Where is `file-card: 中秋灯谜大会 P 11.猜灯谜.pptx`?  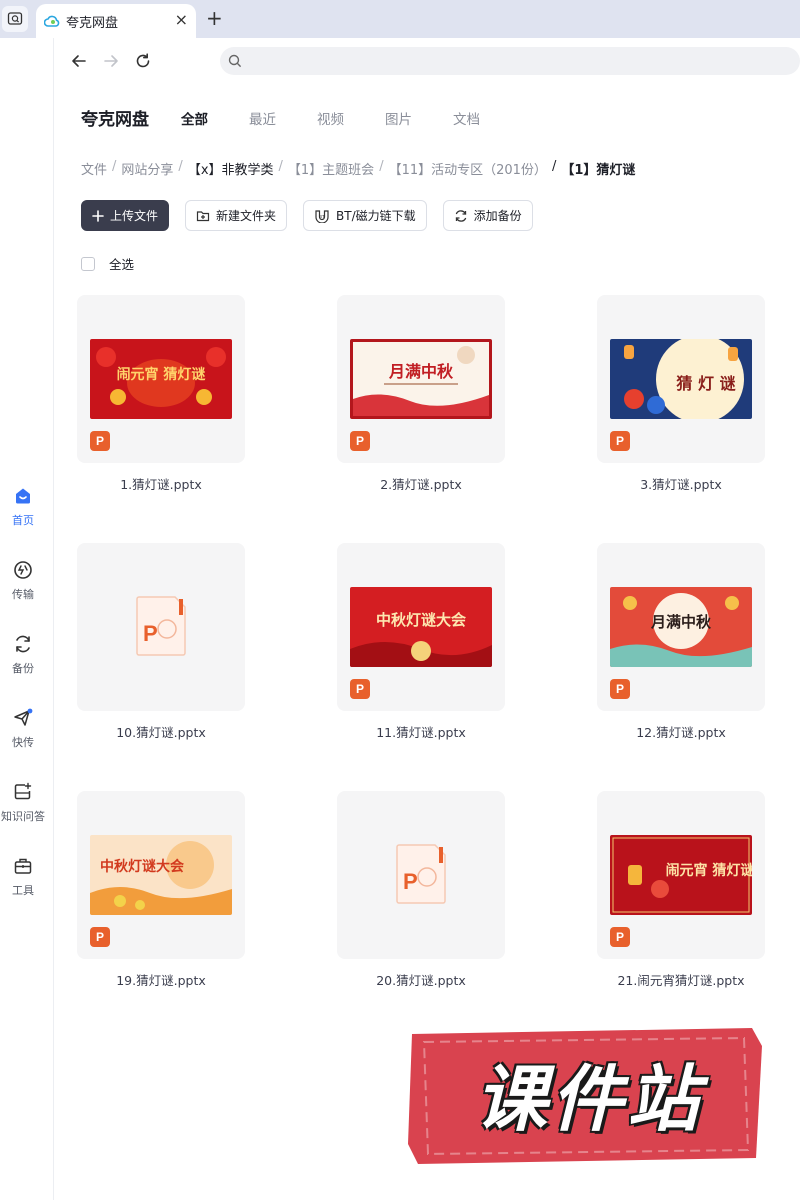 file-card: 中秋灯谜大会 P 11.猜灯谜.pptx is located at coordinates (421, 642).